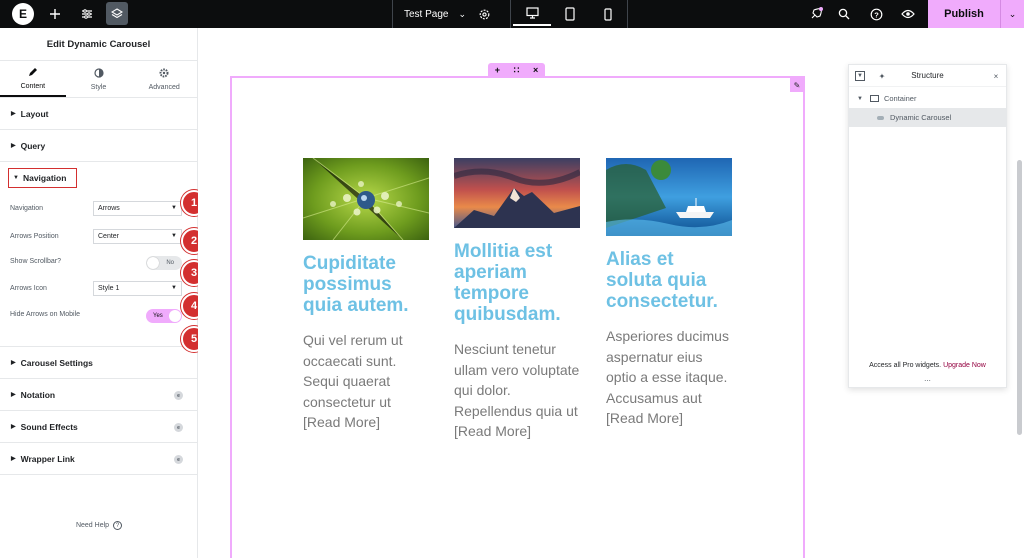  Describe the element at coordinates (964, 365) in the screenshot. I see `upgrade-now-link: Upgrade Now` at that location.